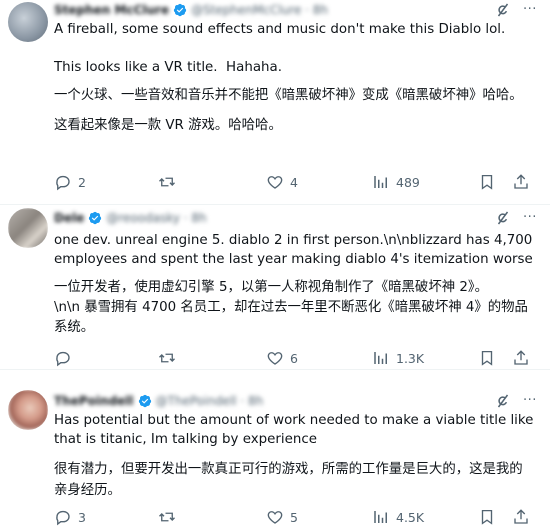  I want to click on like-button: 5, so click(282, 517).